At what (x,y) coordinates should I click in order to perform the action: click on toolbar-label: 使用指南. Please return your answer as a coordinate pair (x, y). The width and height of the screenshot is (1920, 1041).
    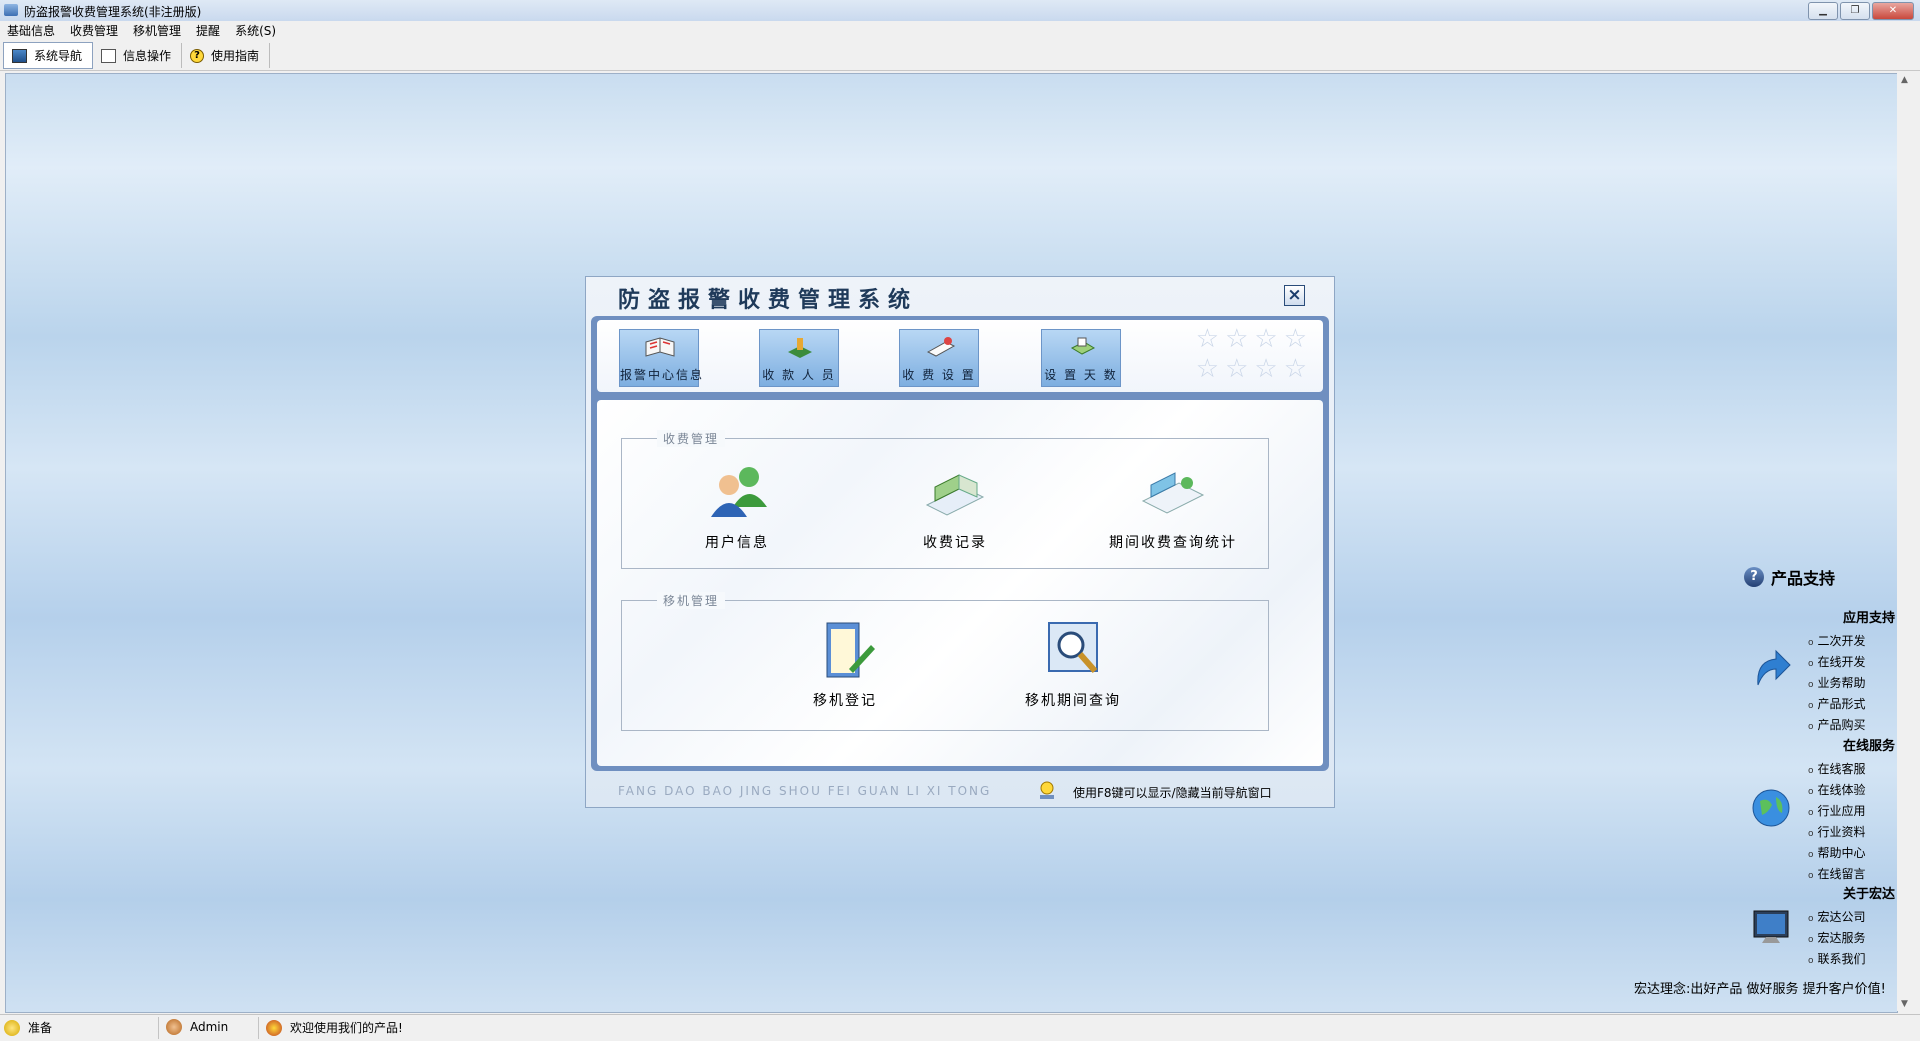
    Looking at the image, I should click on (235, 56).